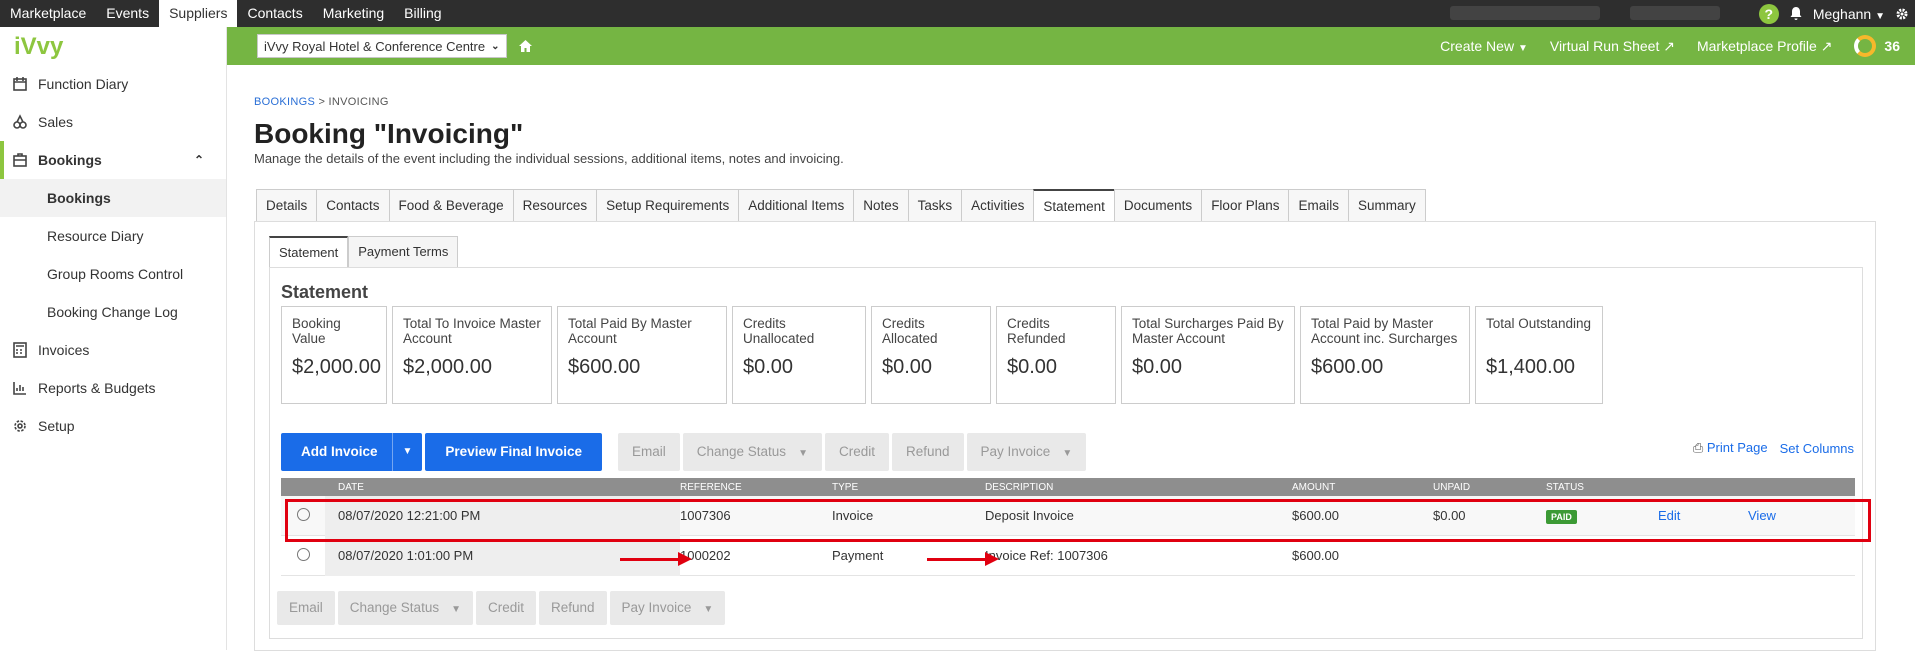 This screenshot has height=651, width=1915. Describe the element at coordinates (1817, 448) in the screenshot. I see `set-columns-link: Set Columns` at that location.